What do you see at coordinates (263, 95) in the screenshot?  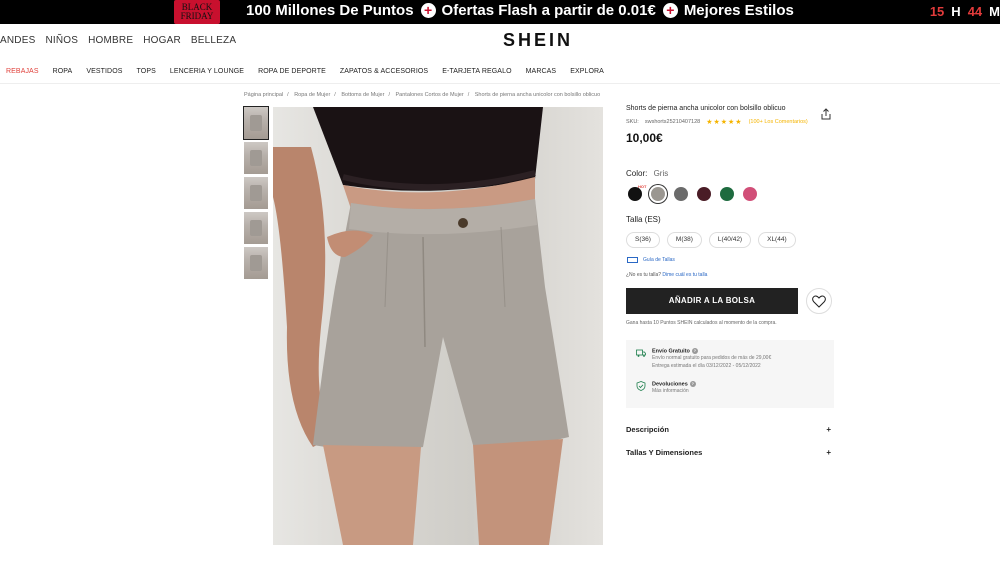 I see `breadcrumb-link: Página principal` at bounding box center [263, 95].